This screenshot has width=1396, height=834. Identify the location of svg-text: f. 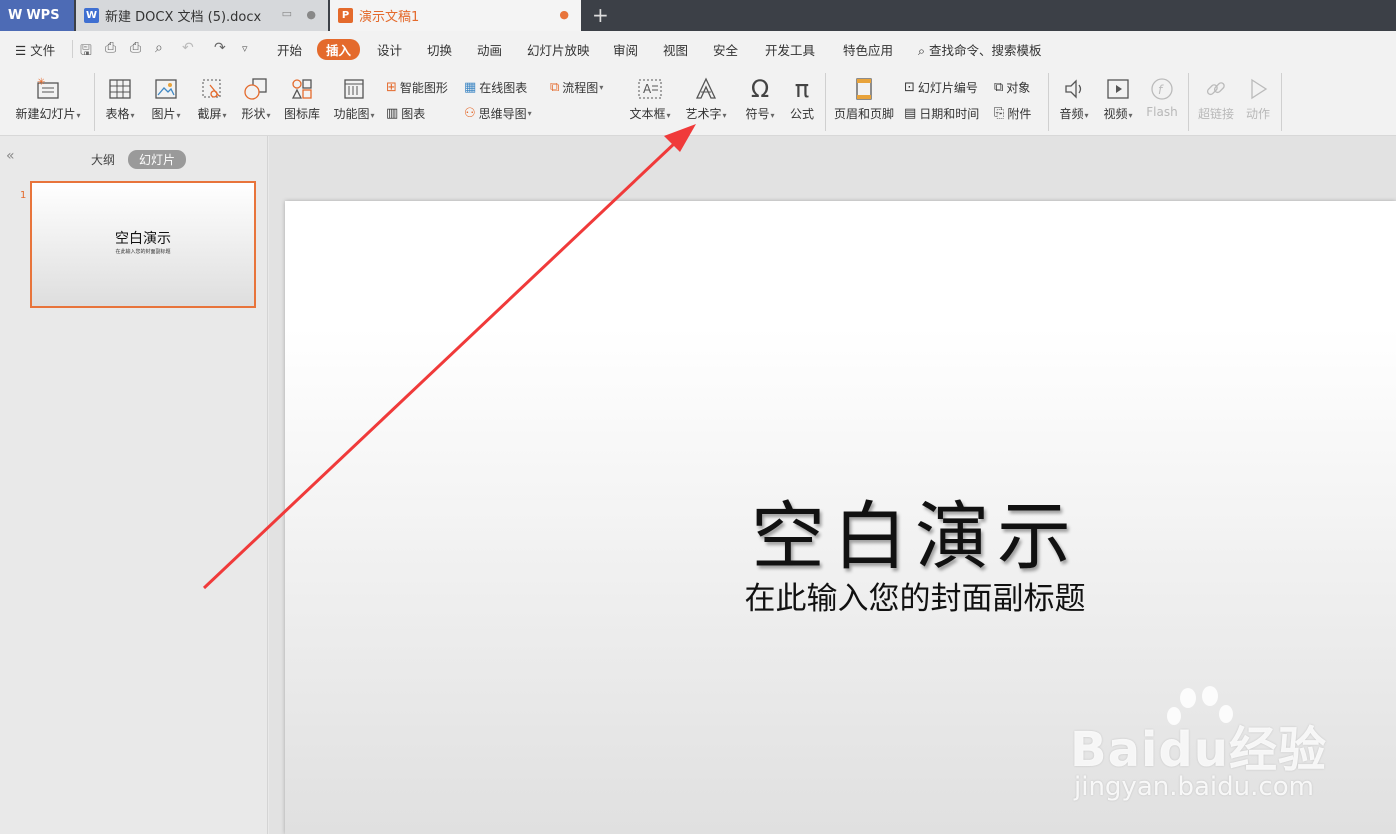
(1161, 90).